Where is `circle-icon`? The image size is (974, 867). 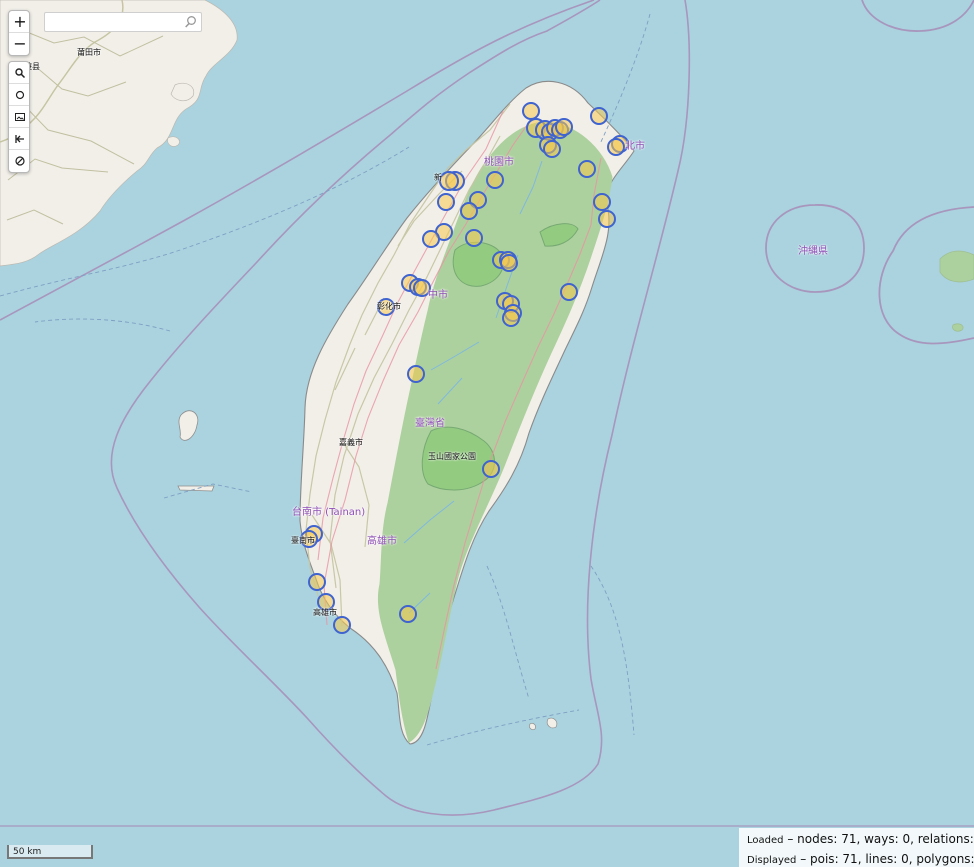
circle-icon is located at coordinates (20, 94).